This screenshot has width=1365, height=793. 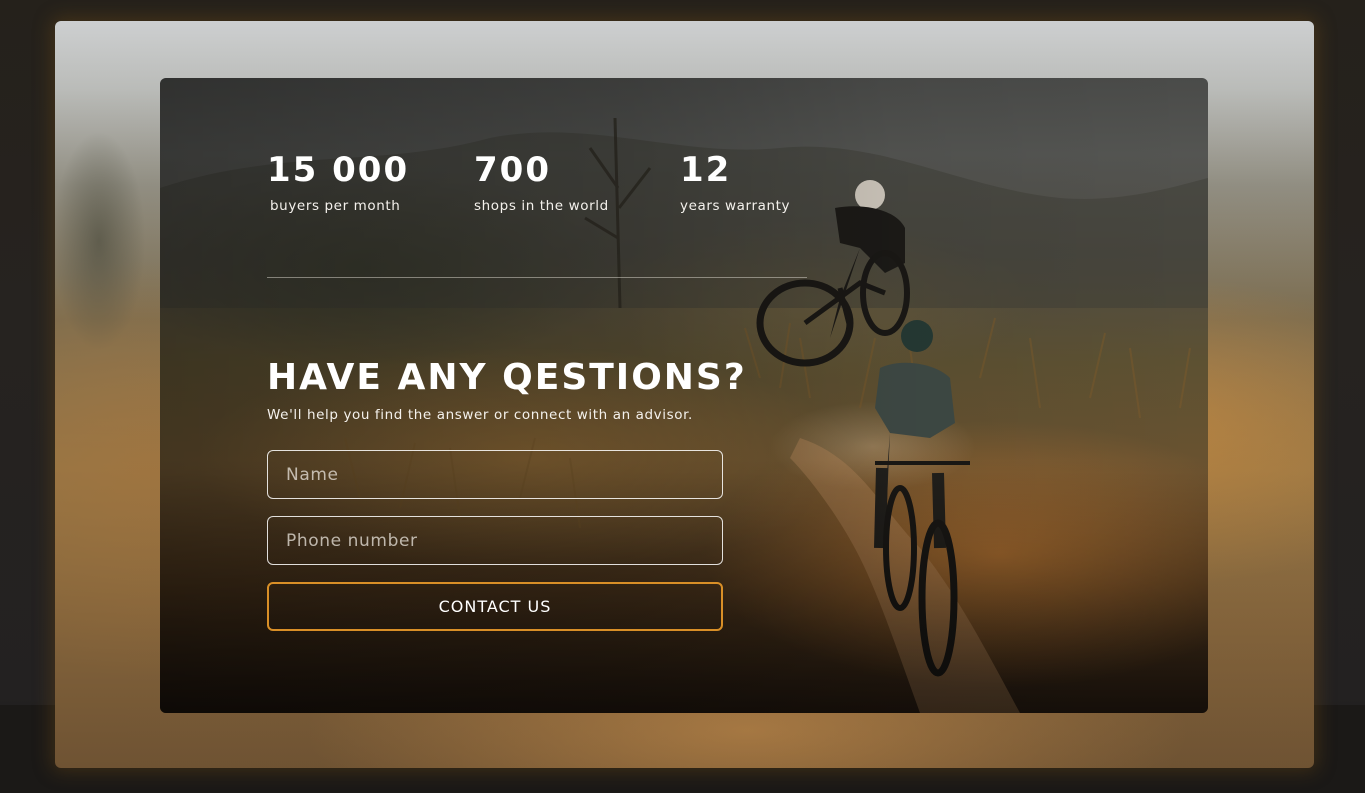 I want to click on stat-label: buyers per month, so click(x=335, y=206).